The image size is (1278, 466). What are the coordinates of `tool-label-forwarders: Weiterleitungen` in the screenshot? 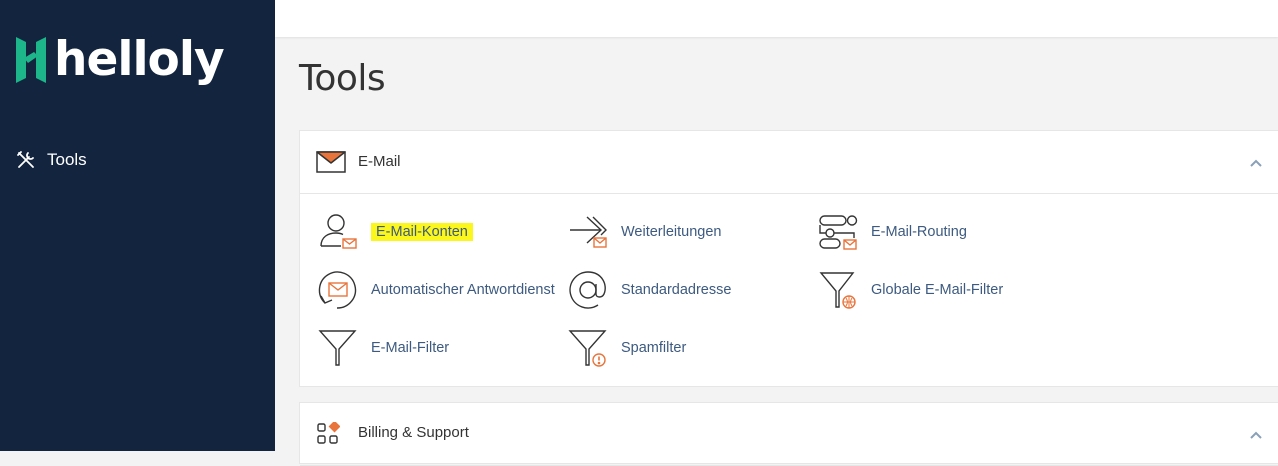 It's located at (671, 232).